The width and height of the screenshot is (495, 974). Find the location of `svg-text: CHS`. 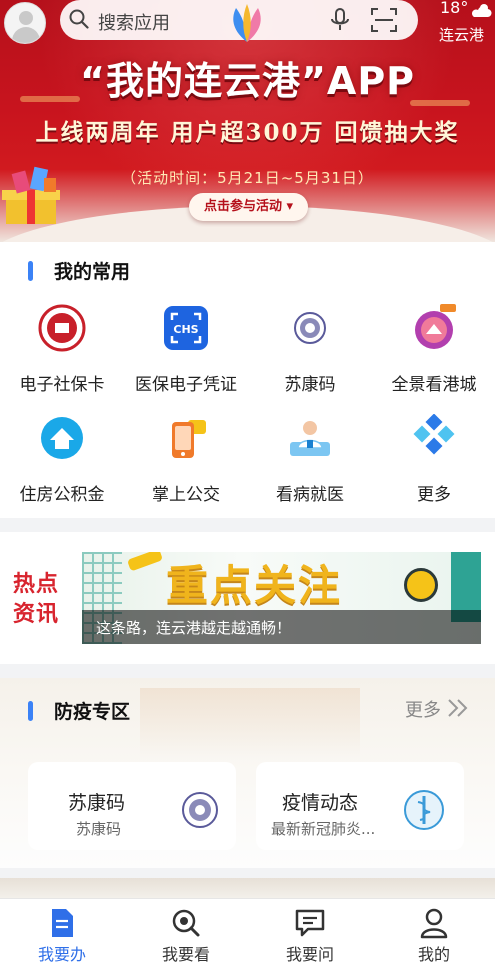

svg-text: CHS is located at coordinates (185, 329).